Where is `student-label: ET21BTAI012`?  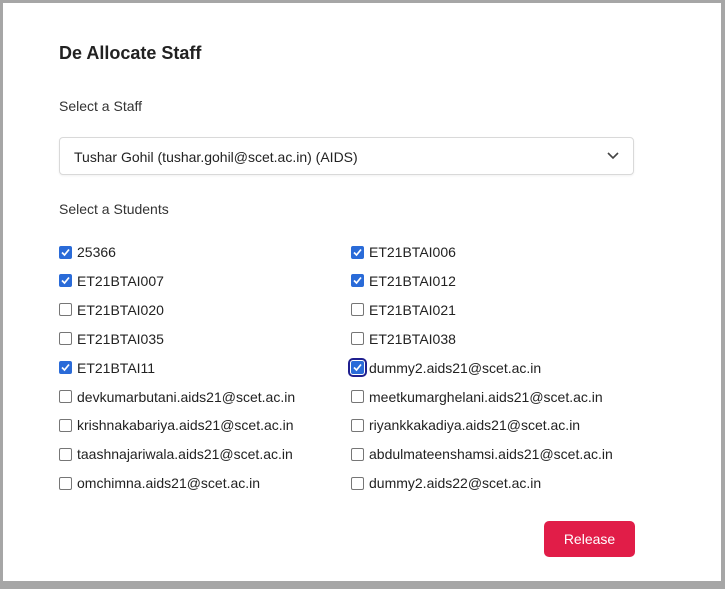 student-label: ET21BTAI012 is located at coordinates (412, 280).